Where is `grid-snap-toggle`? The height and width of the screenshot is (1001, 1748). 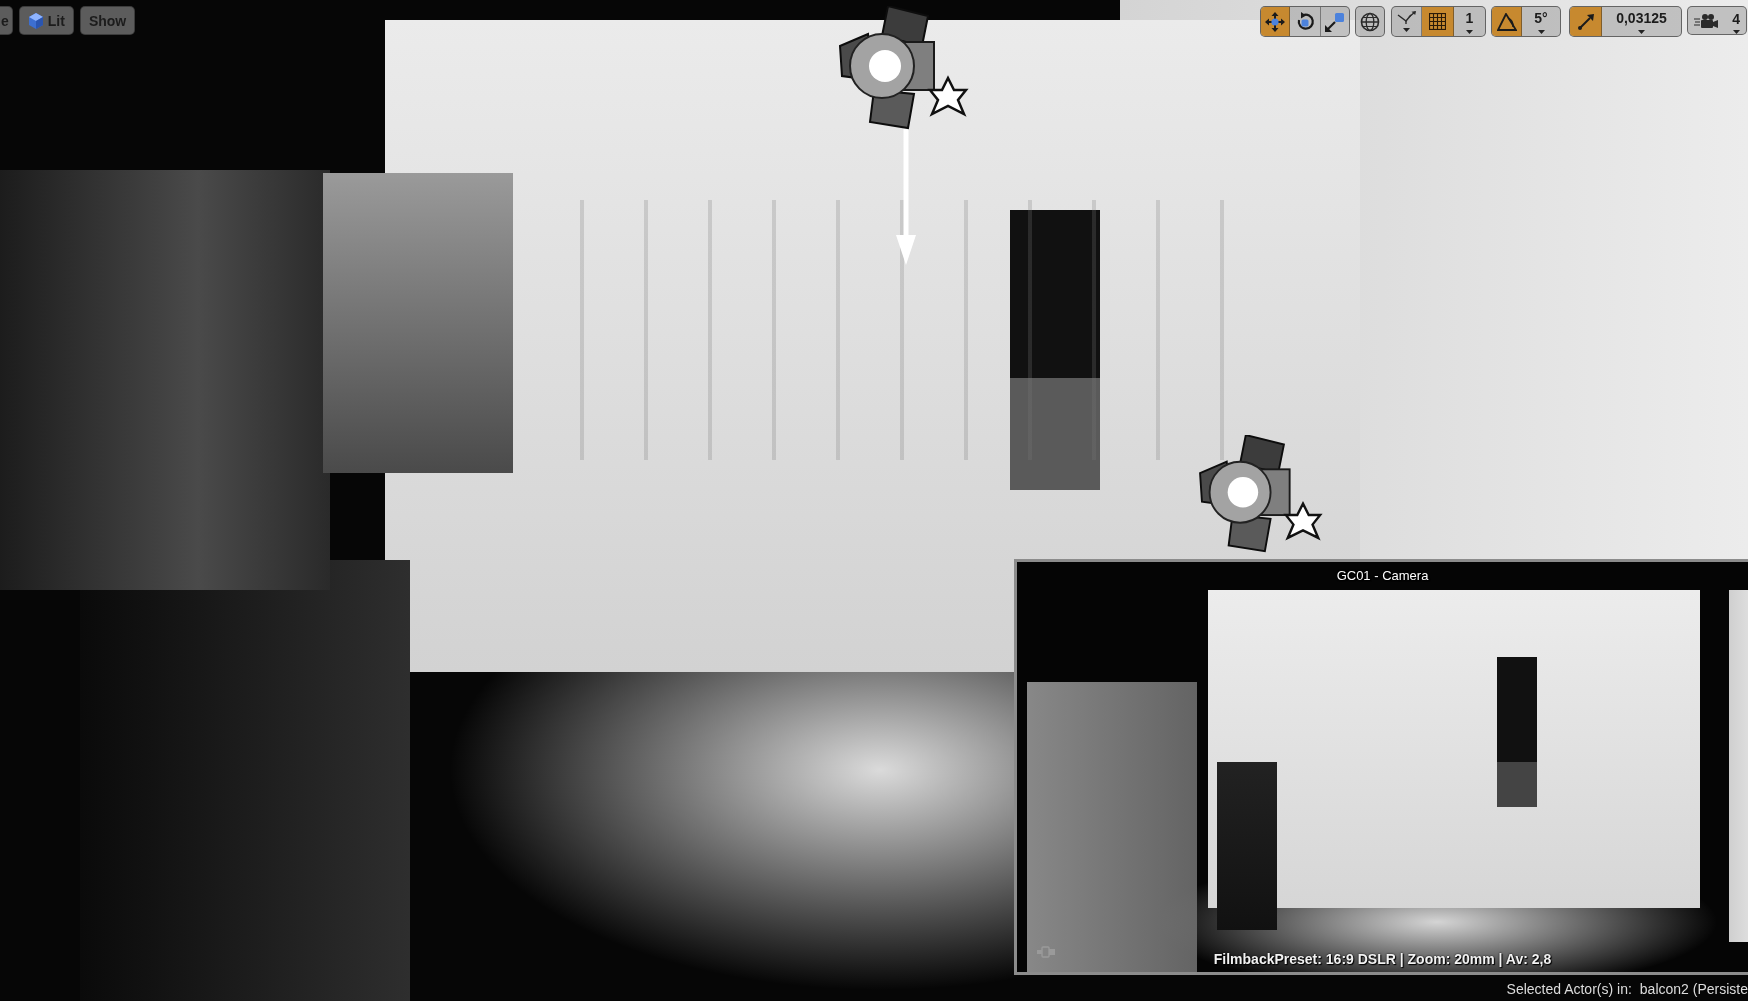 grid-snap-toggle is located at coordinates (1438, 21).